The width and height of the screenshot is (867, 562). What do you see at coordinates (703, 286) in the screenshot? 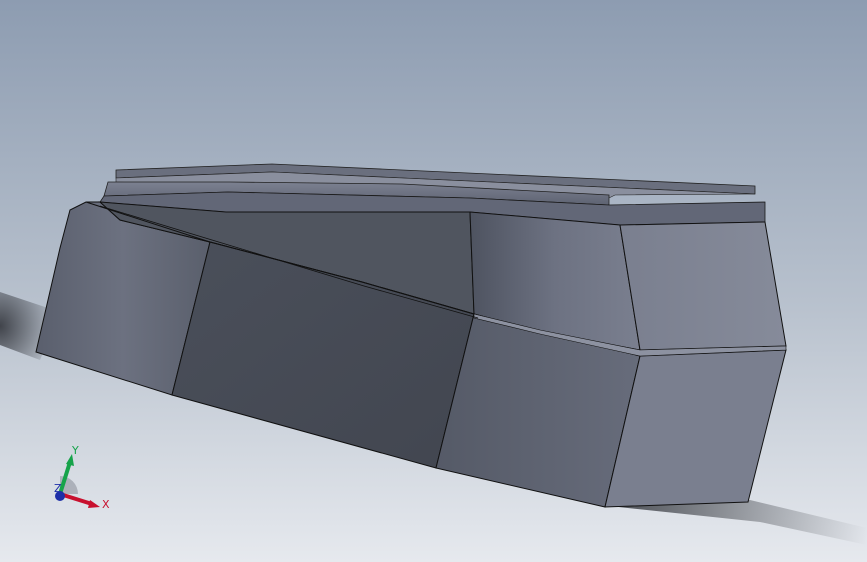
I see `right-upper-face` at bounding box center [703, 286].